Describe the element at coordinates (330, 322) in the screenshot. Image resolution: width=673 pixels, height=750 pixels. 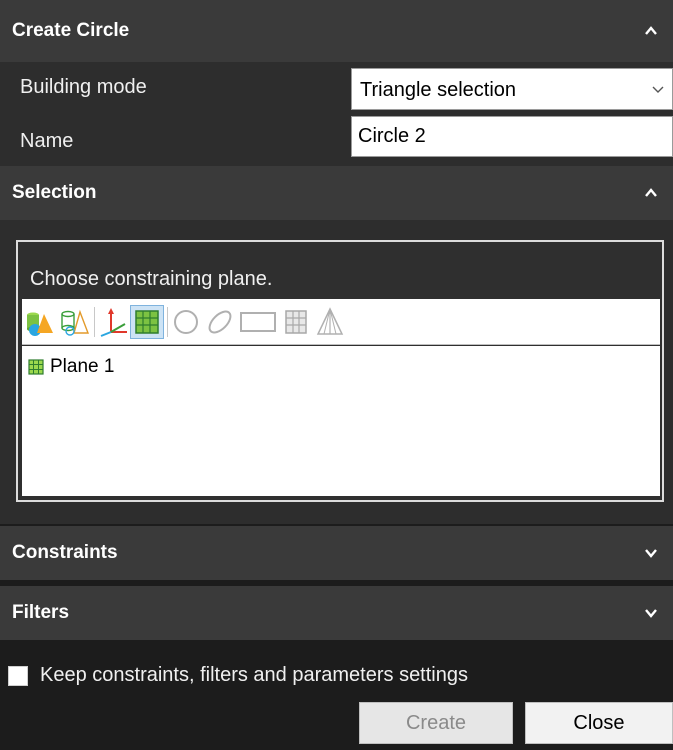
I see `pyramid-icon` at that location.